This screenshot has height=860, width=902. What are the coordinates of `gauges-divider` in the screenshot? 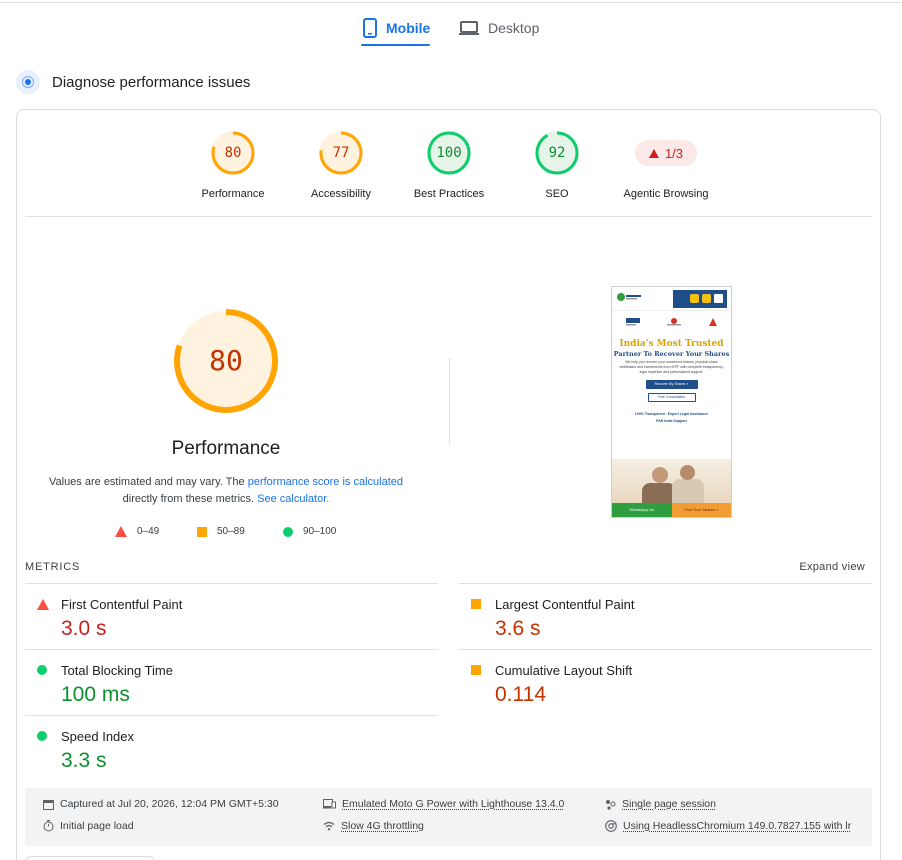 It's located at (448, 216).